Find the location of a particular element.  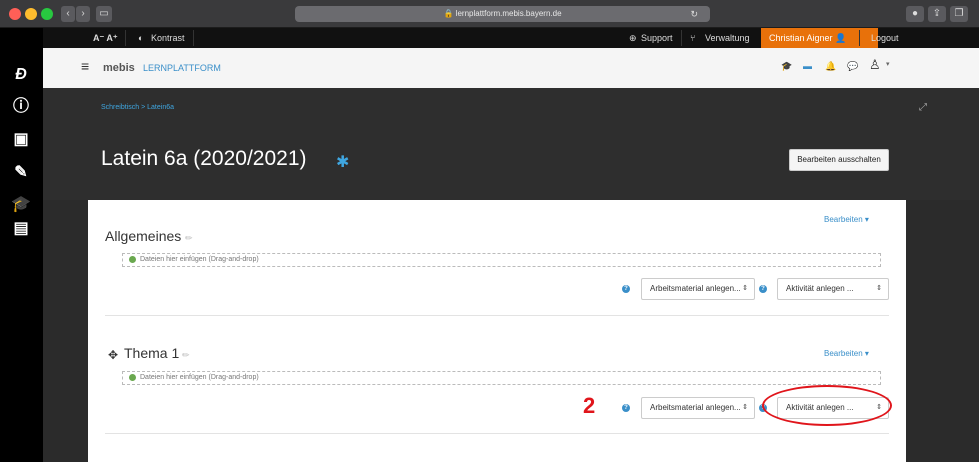

user-name: Christian Aigner is located at coordinates (801, 38).